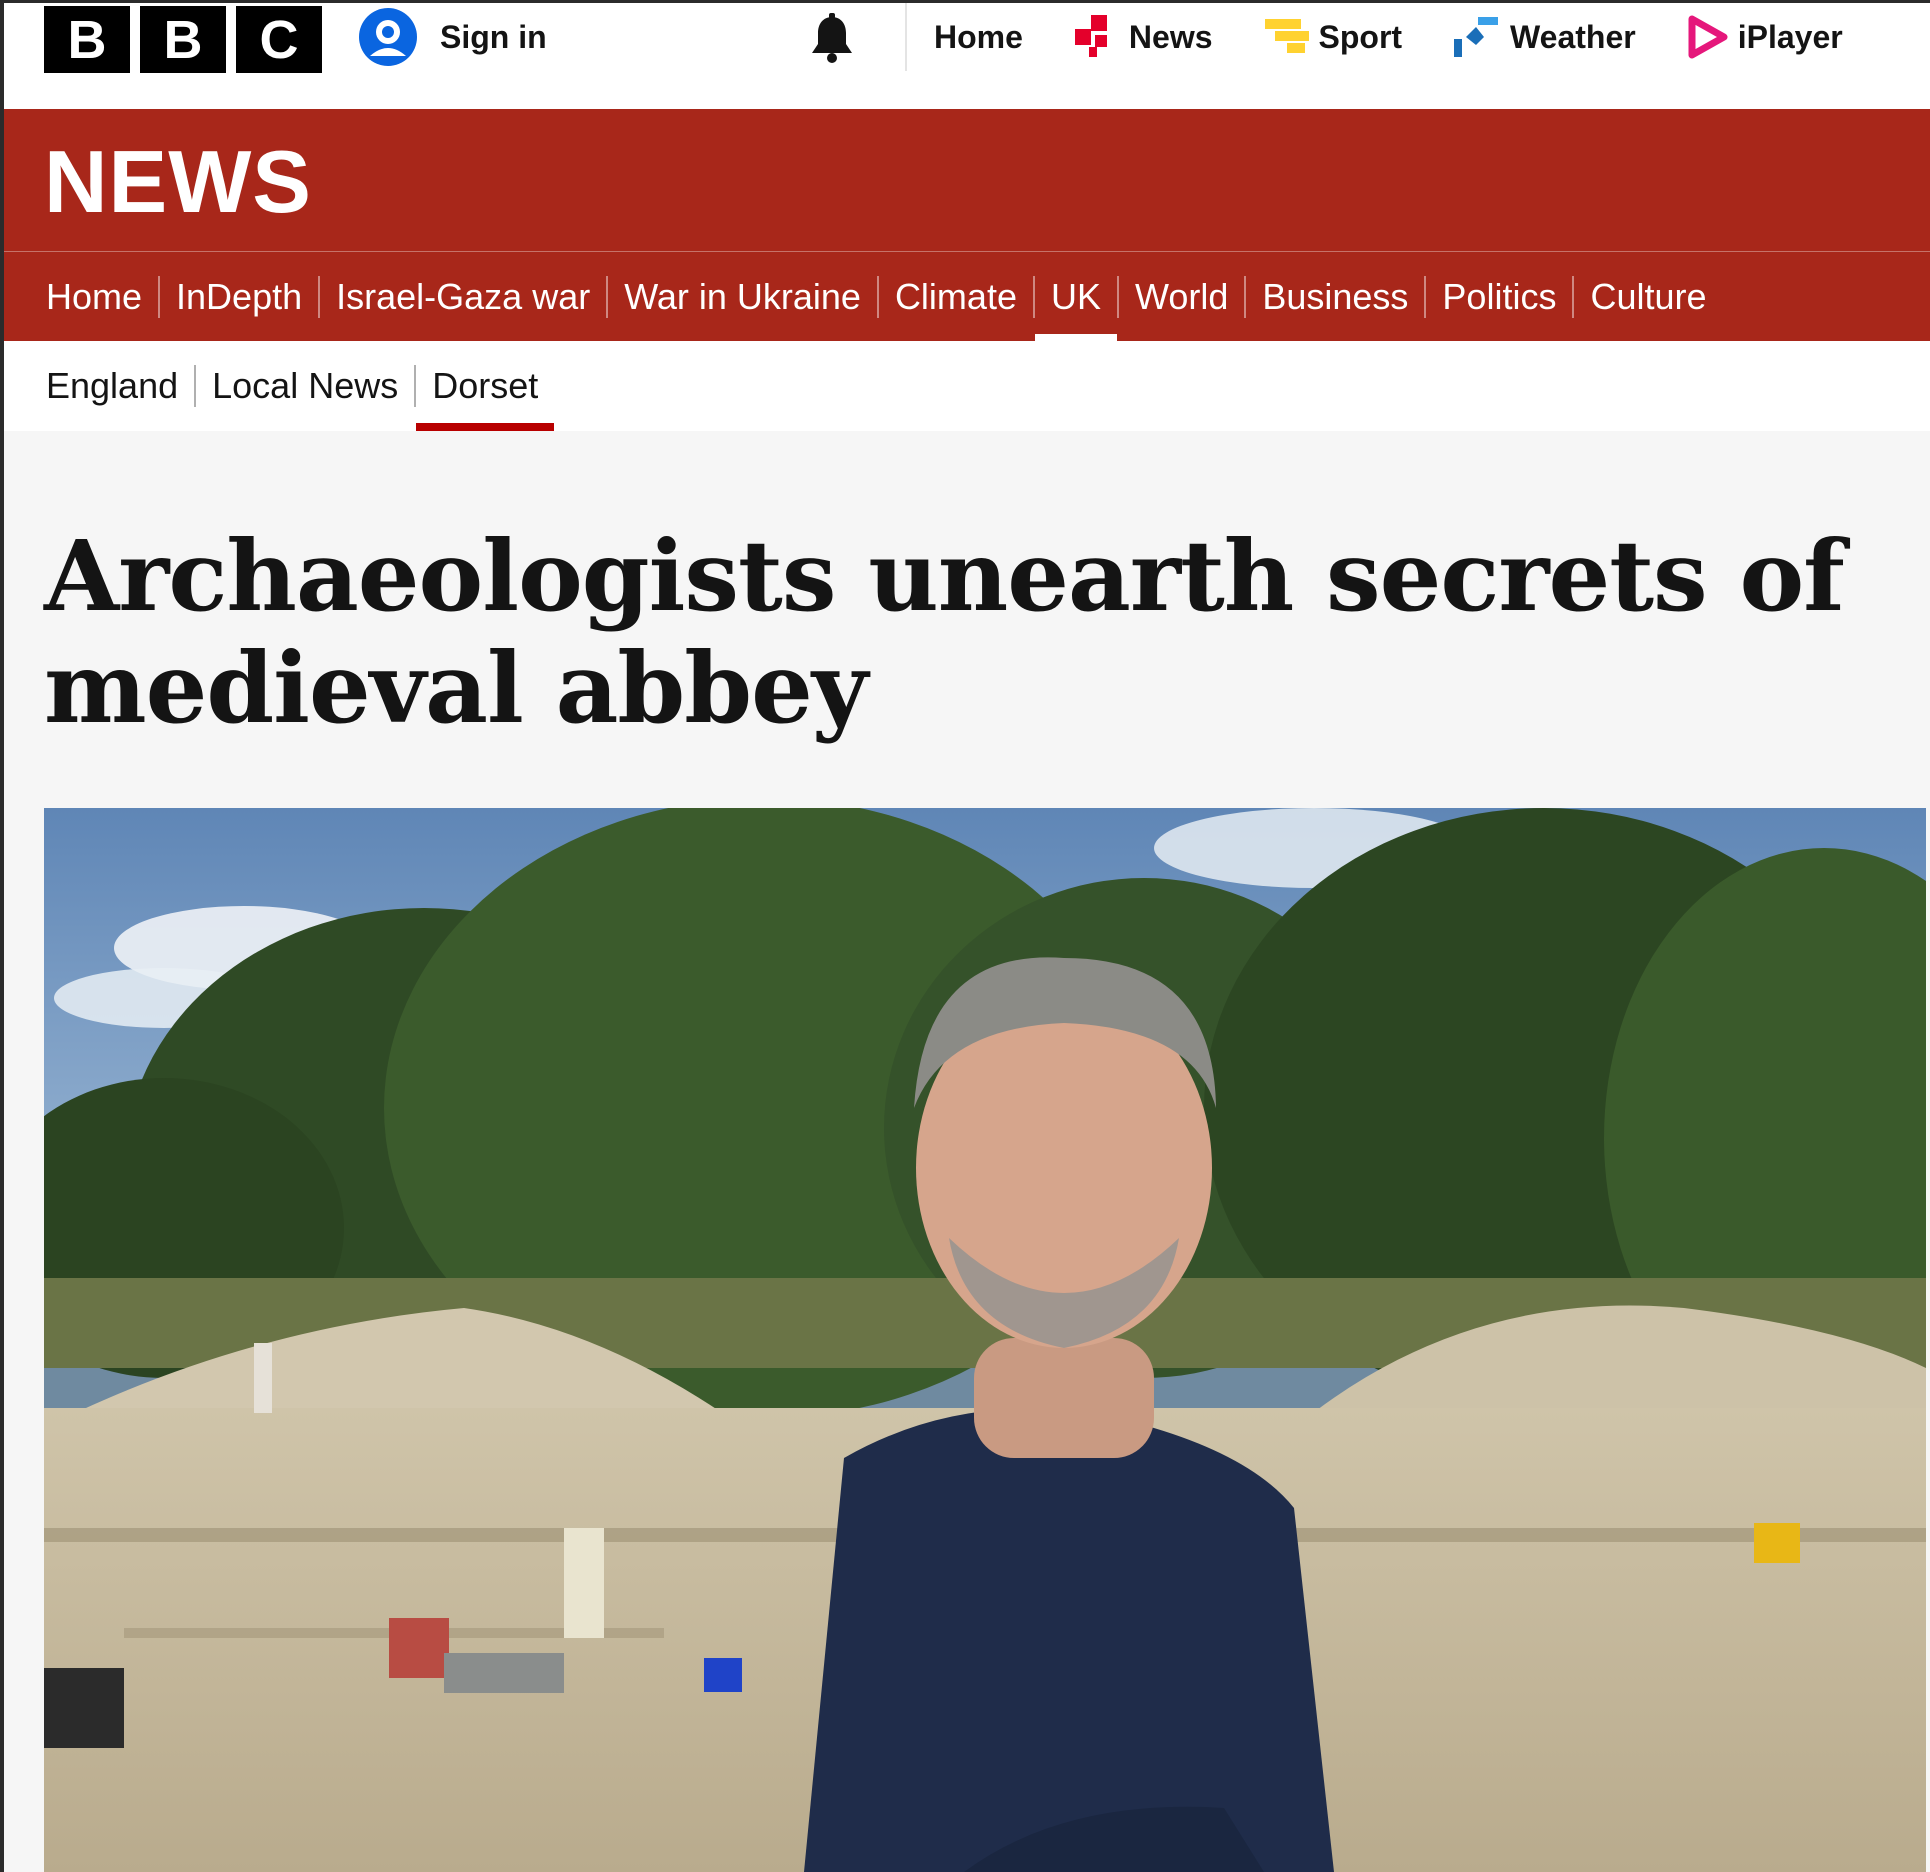 The image size is (1930, 1872). I want to click on account-icon, so click(388, 37).